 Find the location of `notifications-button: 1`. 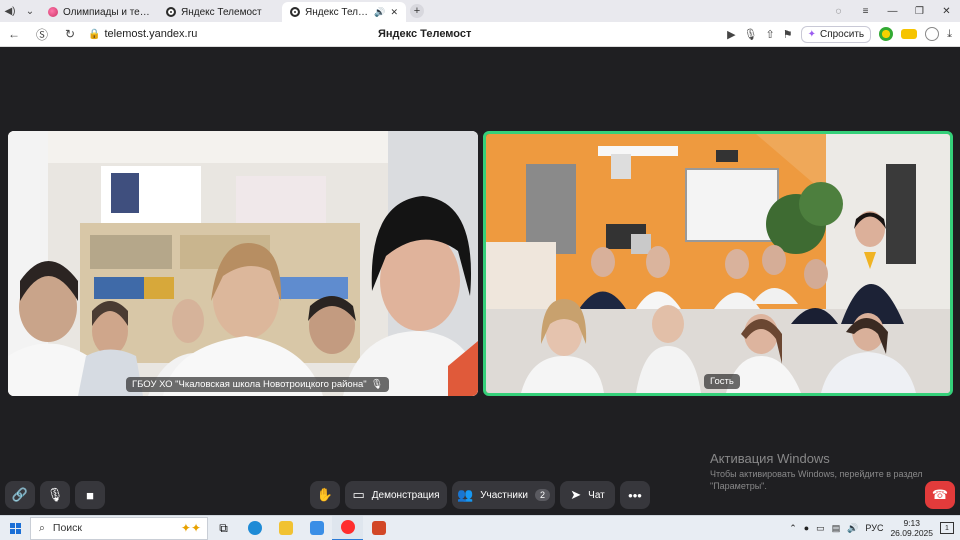

notifications-button: 1 is located at coordinates (947, 528).